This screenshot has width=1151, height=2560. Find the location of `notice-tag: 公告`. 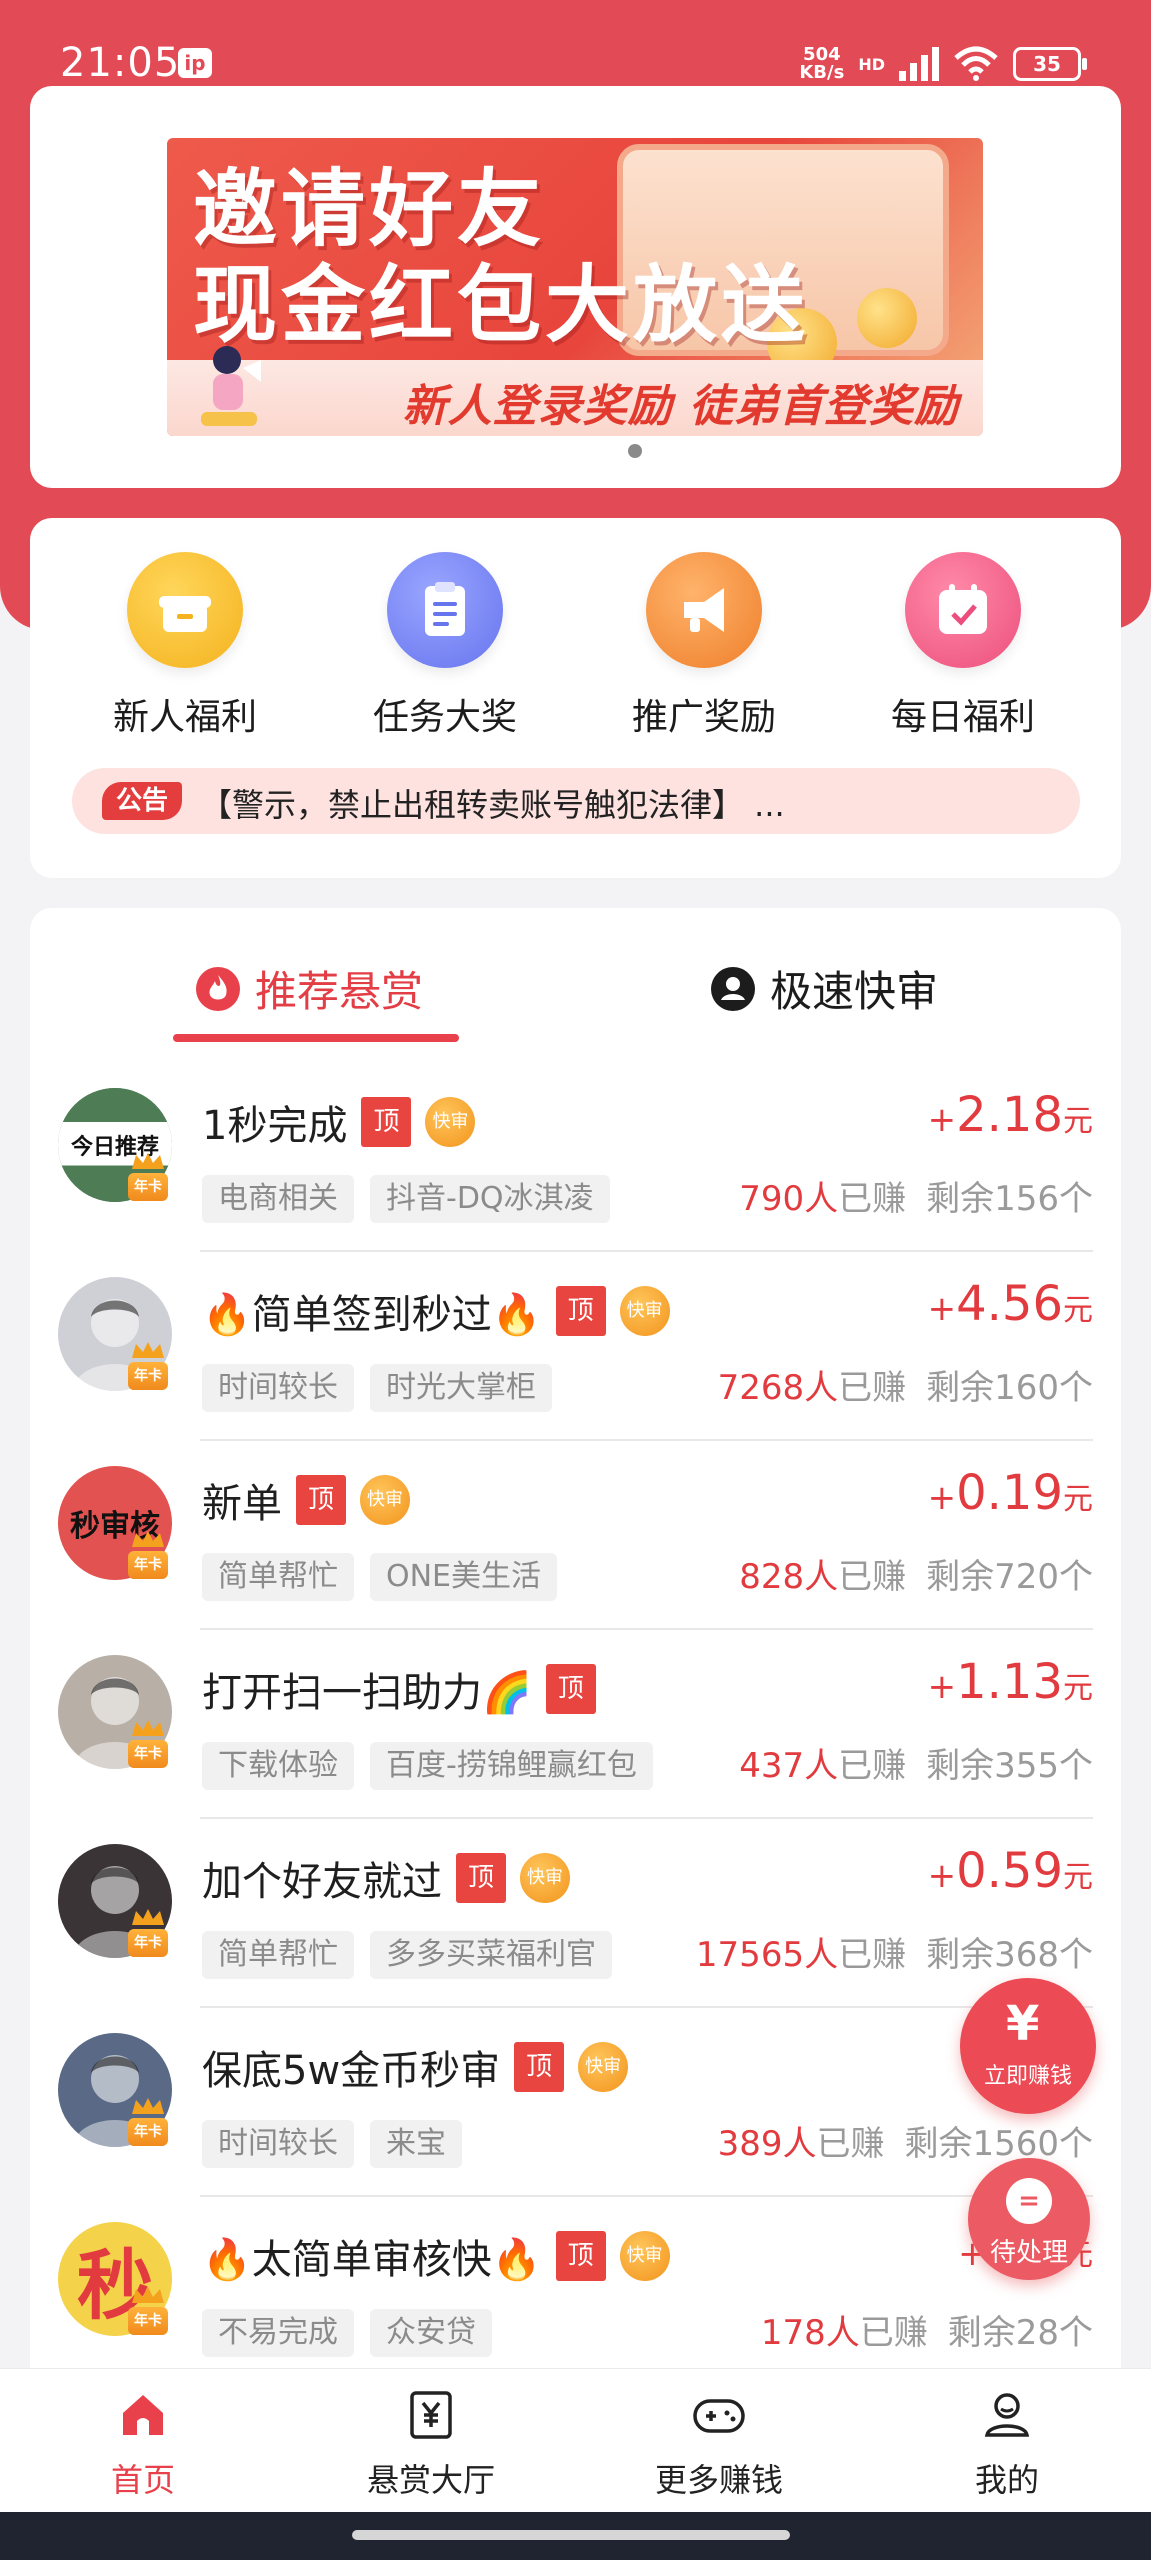

notice-tag: 公告 is located at coordinates (142, 801).